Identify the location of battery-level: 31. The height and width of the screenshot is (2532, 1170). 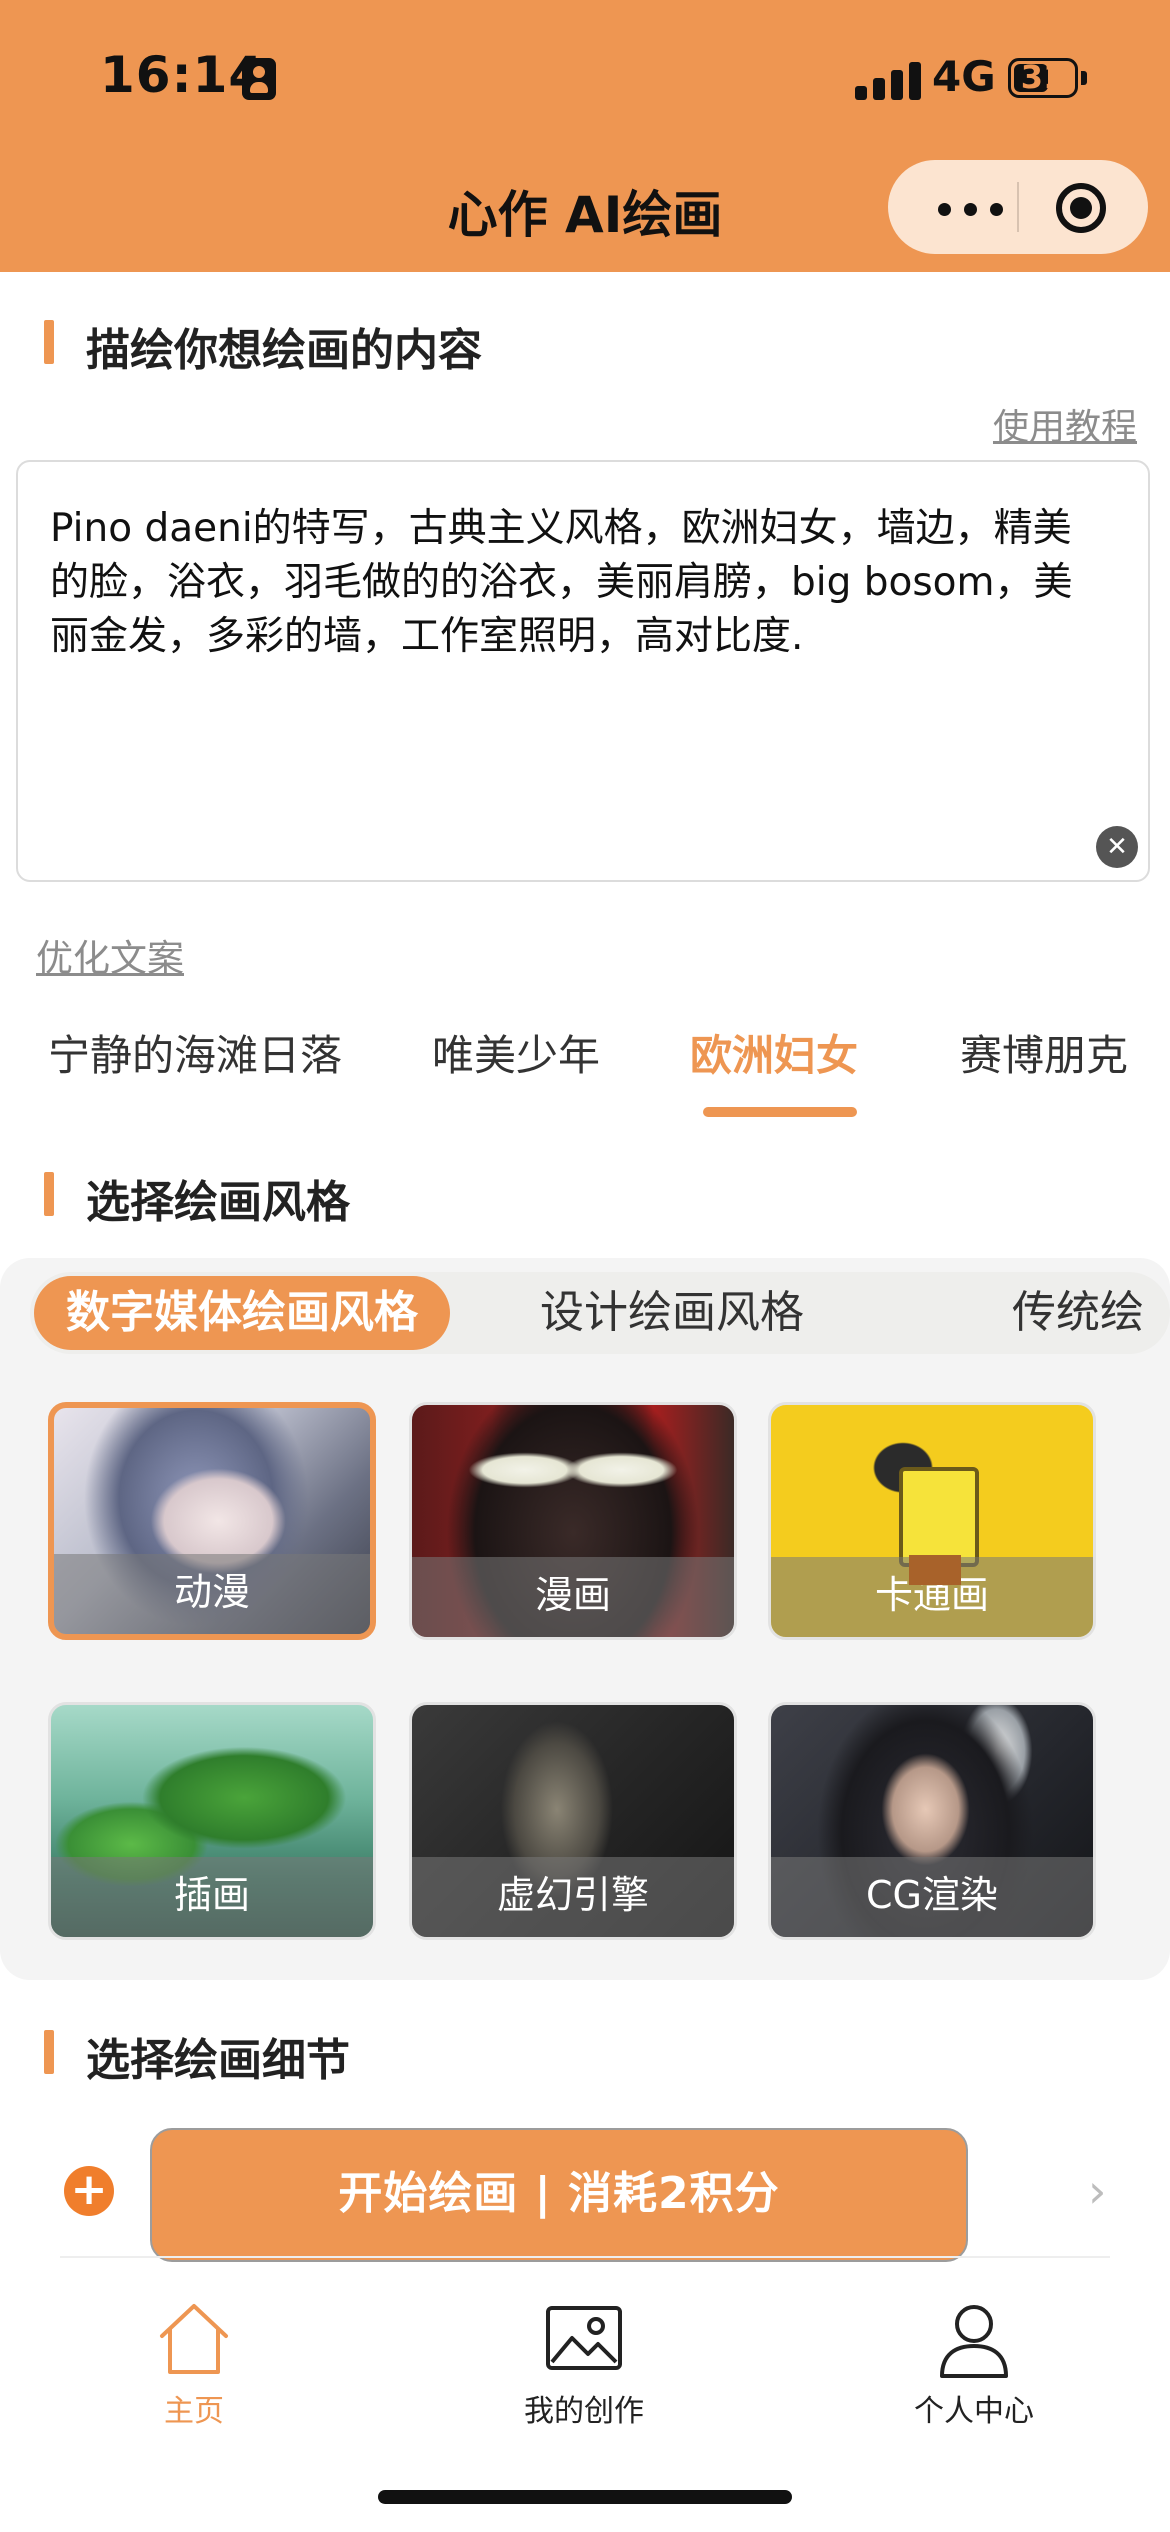
(1043, 77).